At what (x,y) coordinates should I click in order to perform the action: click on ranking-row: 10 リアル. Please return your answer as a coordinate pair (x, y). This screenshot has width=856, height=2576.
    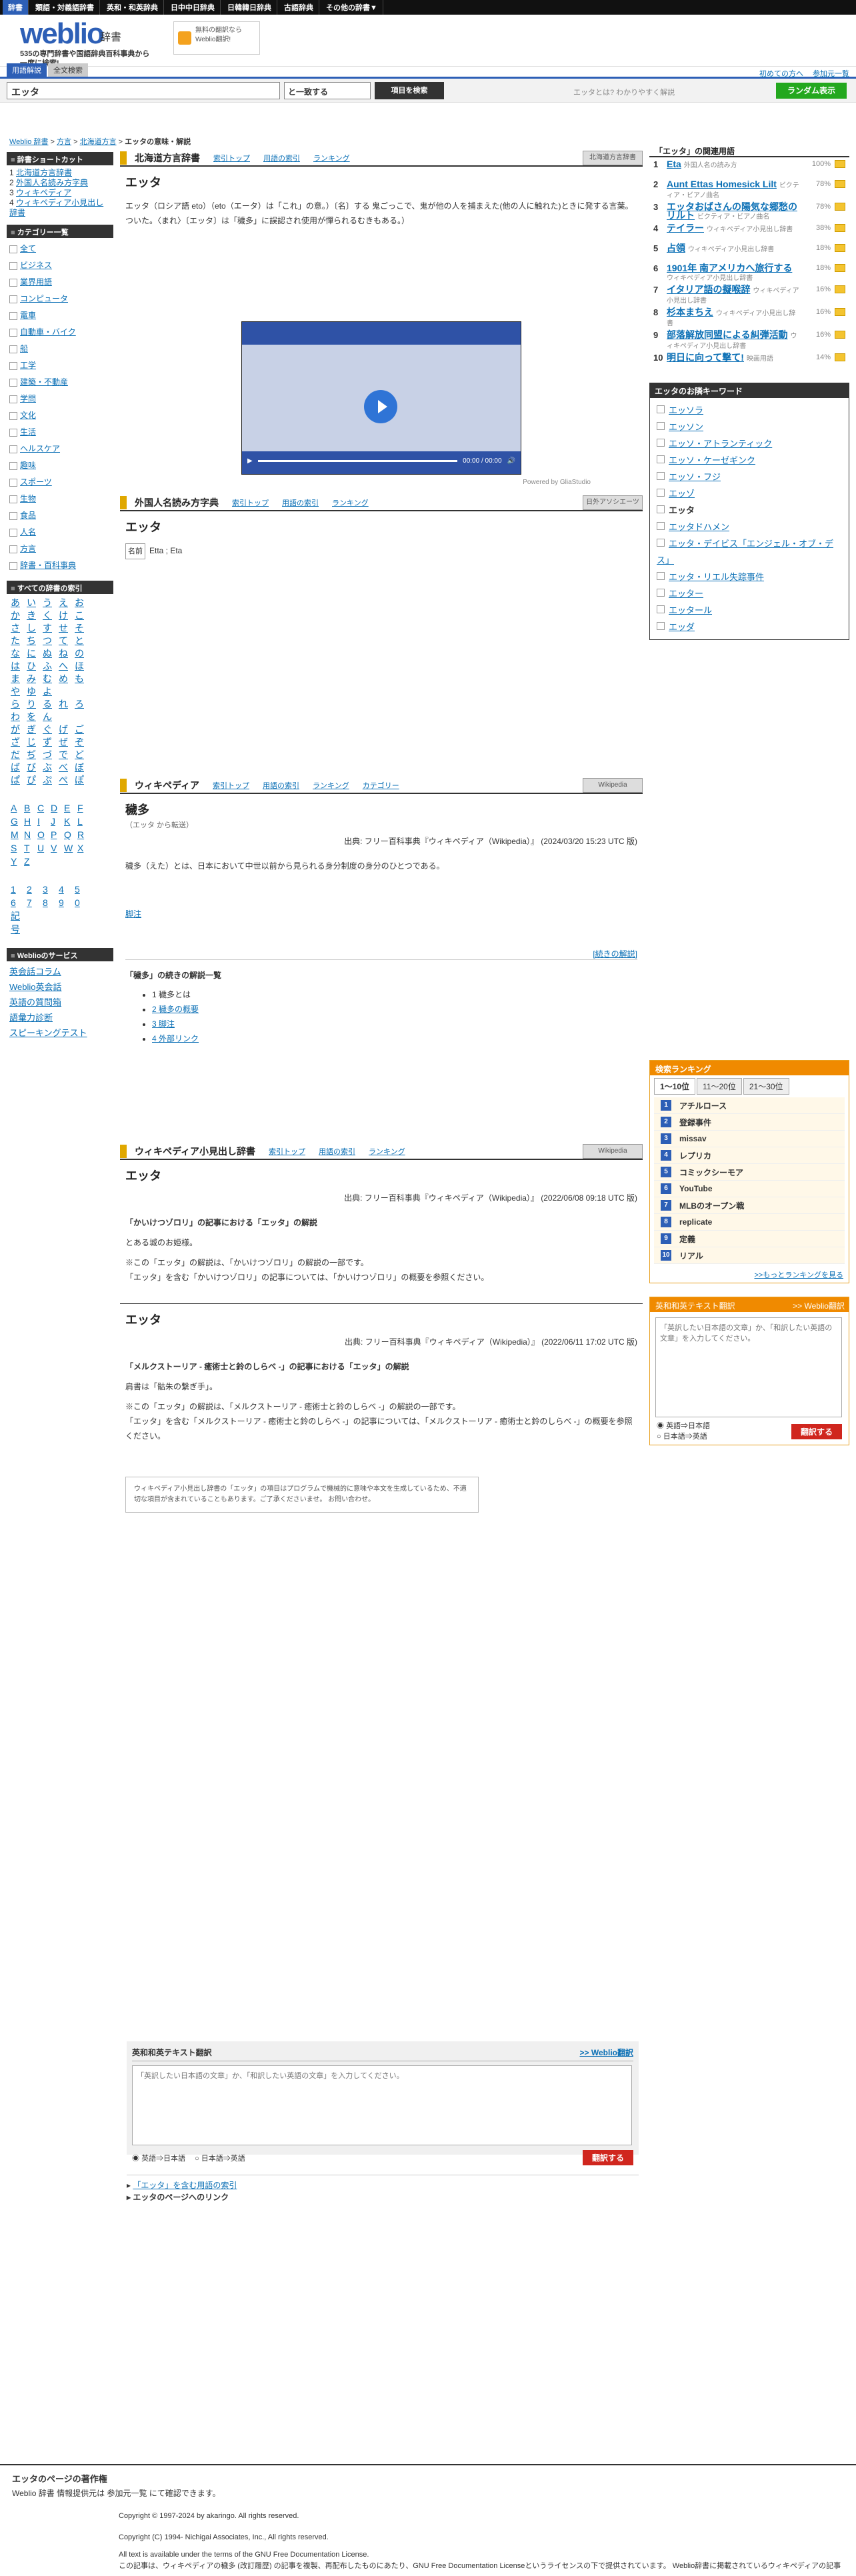
    Looking at the image, I should click on (749, 1255).